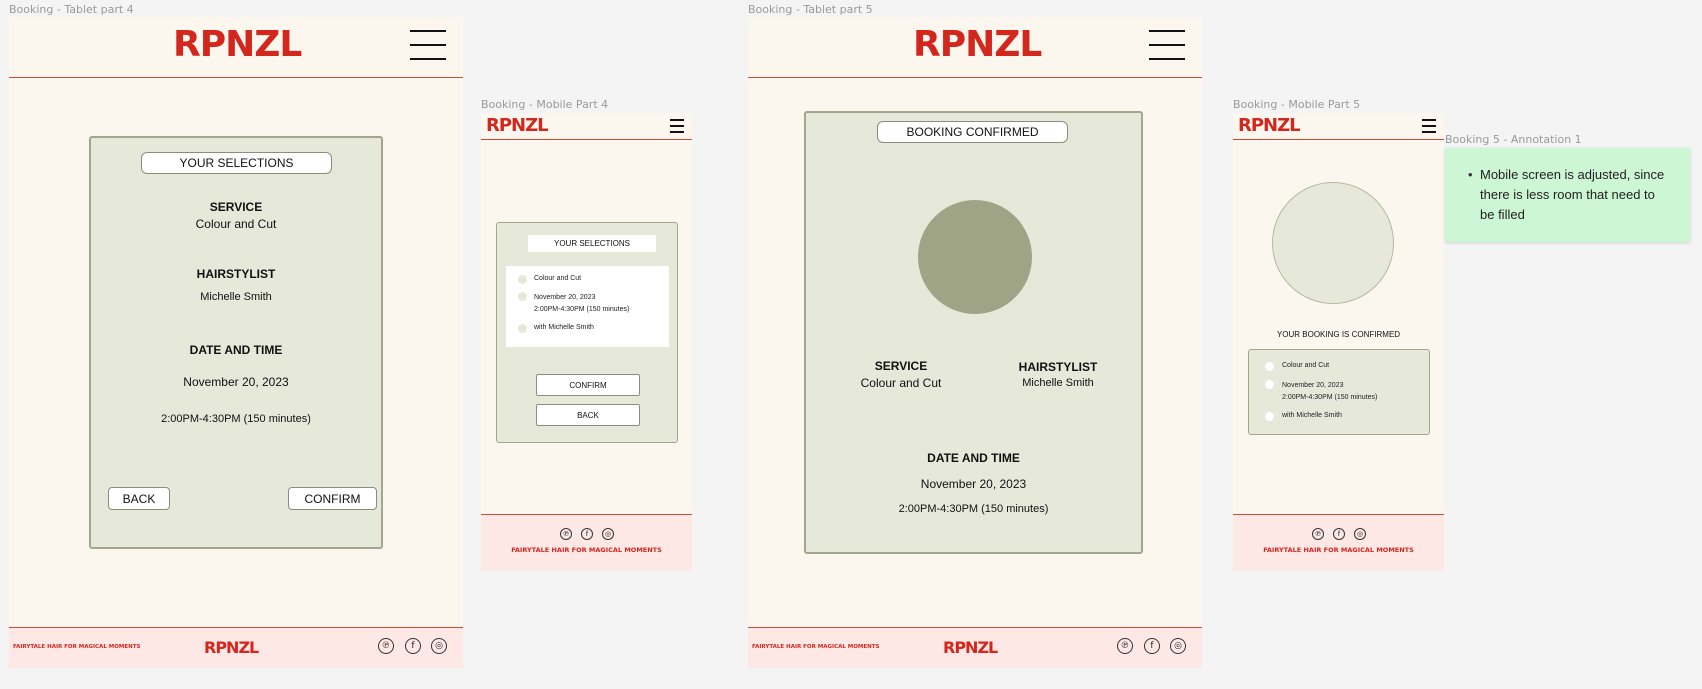  Describe the element at coordinates (1513, 139) in the screenshot. I see `annotation-label: Booking 5 - Annotation 1` at that location.